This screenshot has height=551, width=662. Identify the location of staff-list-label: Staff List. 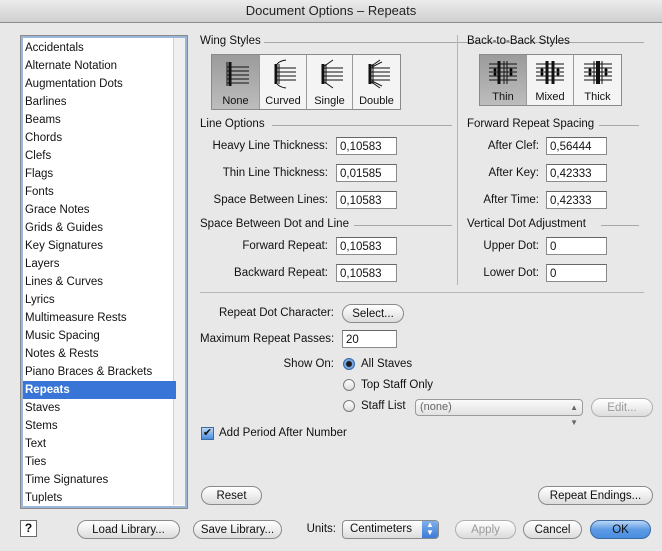
(383, 406).